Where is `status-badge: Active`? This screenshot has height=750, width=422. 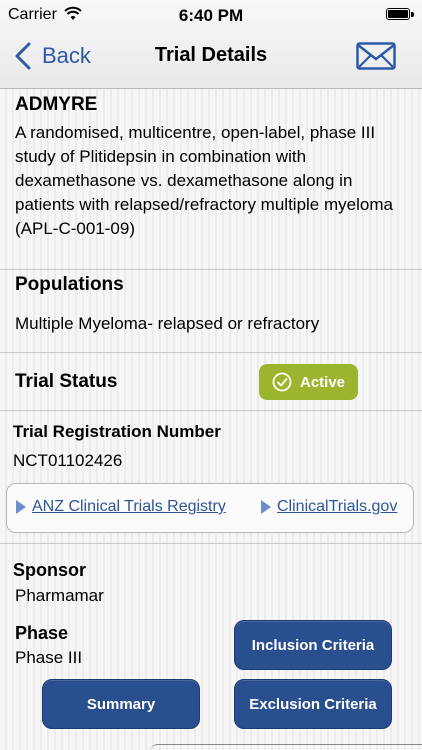
status-badge: Active is located at coordinates (308, 382).